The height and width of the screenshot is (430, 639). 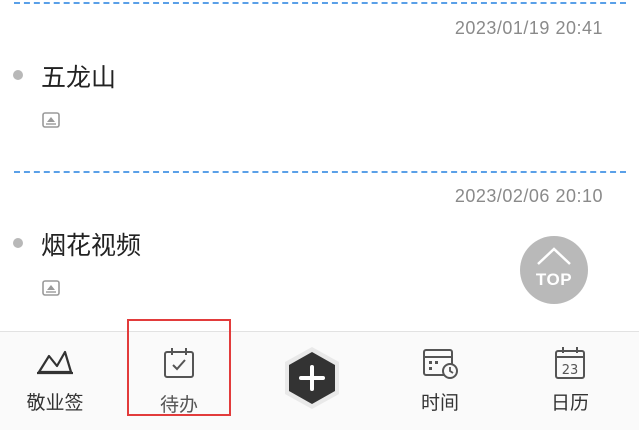 I want to click on tab-notes: 敬业签, so click(x=55, y=381).